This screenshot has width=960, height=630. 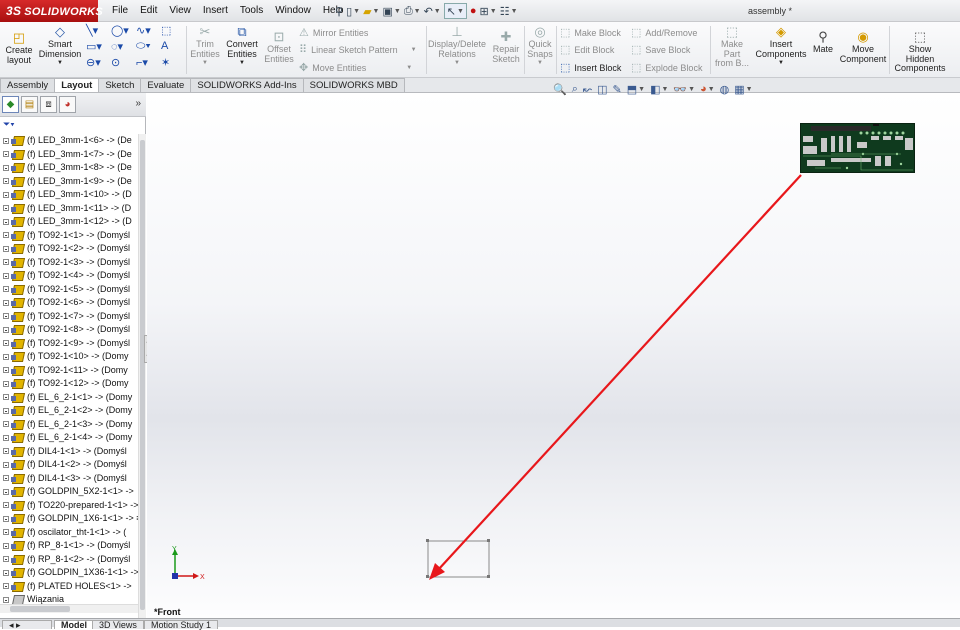 What do you see at coordinates (488, 11) in the screenshot?
I see `file-properties-icon: ⊞ ▼` at bounding box center [488, 11].